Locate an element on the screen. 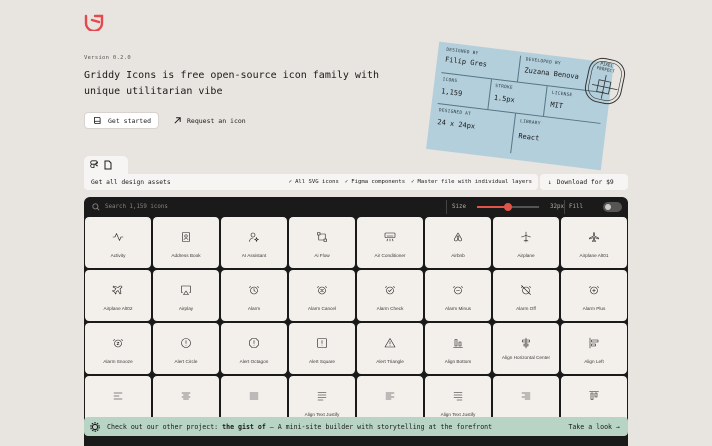  take-a-look-link: Take a look → is located at coordinates (594, 426).